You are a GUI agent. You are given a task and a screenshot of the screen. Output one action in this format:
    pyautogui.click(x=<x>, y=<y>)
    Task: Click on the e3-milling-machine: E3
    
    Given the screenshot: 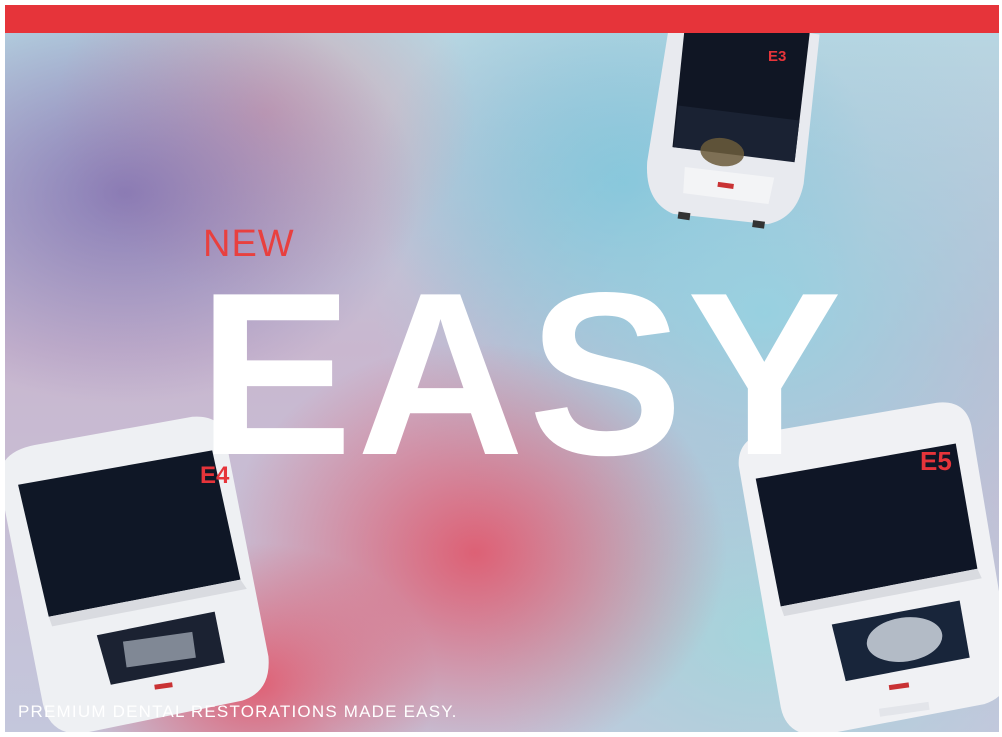 What is the action you would take?
    pyautogui.click(x=730, y=138)
    